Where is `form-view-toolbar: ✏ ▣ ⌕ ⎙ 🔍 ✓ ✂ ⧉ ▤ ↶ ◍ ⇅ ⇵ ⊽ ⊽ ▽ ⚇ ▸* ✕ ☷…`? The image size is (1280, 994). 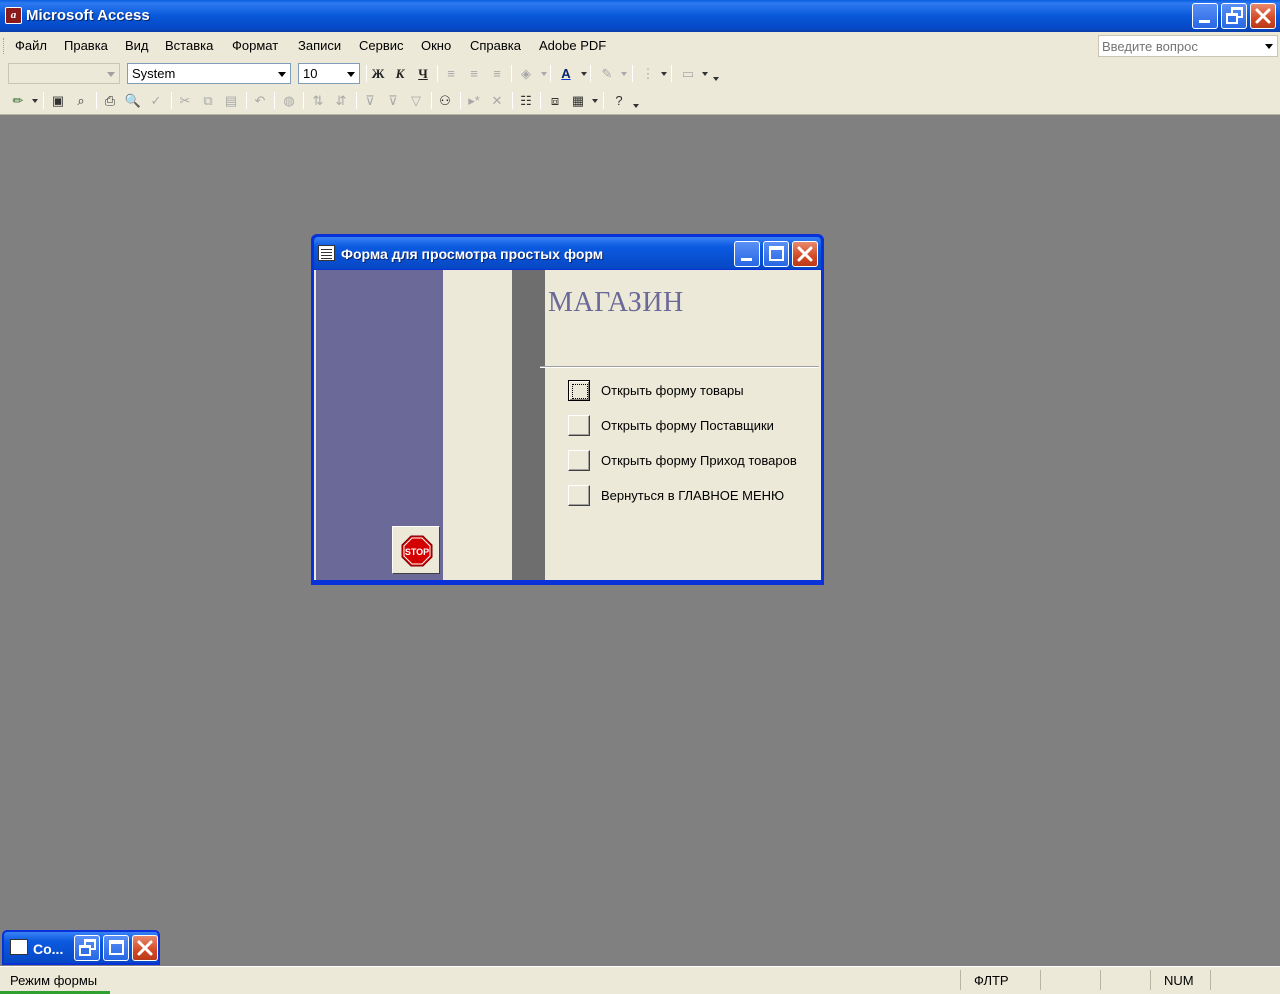
form-view-toolbar: ✏ ▣ ⌕ ⎙ 🔍 ✓ ✂ ⧉ ▤ ↶ ◍ ⇅ ⇵ ⊽ ⊽ ▽ ⚇ ▸* ✕ ☷… is located at coordinates (640, 101).